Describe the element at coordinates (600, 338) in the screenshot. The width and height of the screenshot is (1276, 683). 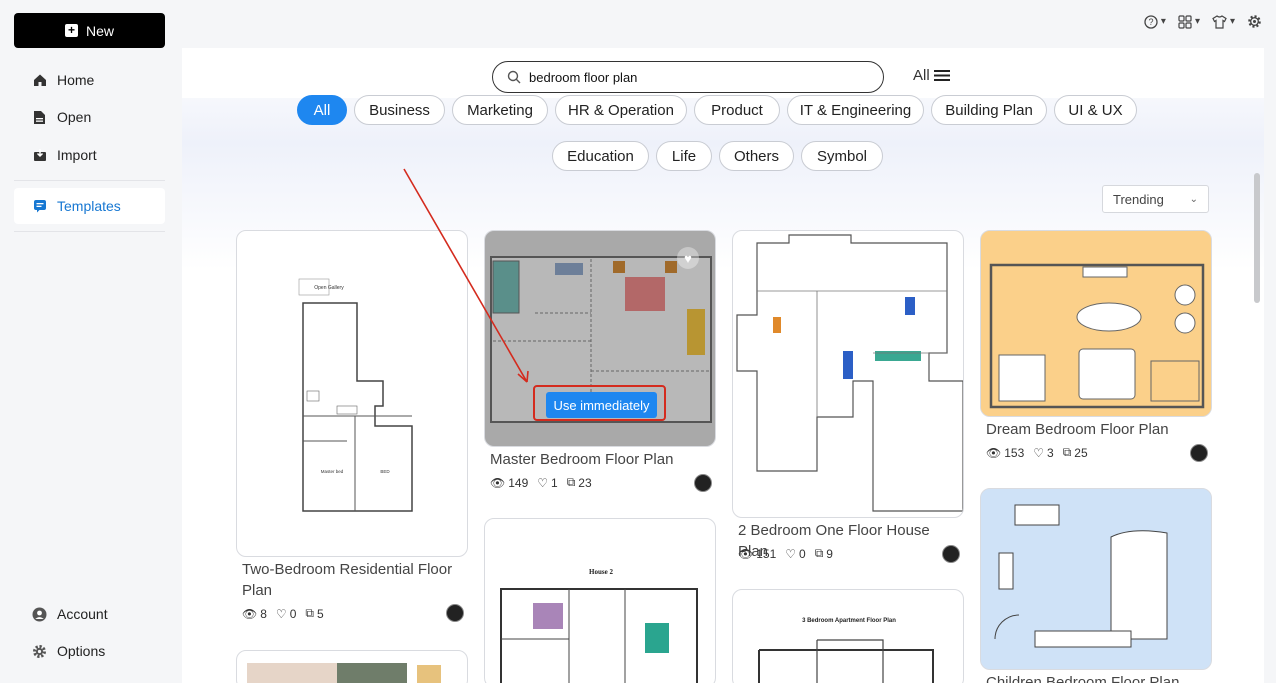
I see `template-thumbnail: ♥ Use immediately` at that location.